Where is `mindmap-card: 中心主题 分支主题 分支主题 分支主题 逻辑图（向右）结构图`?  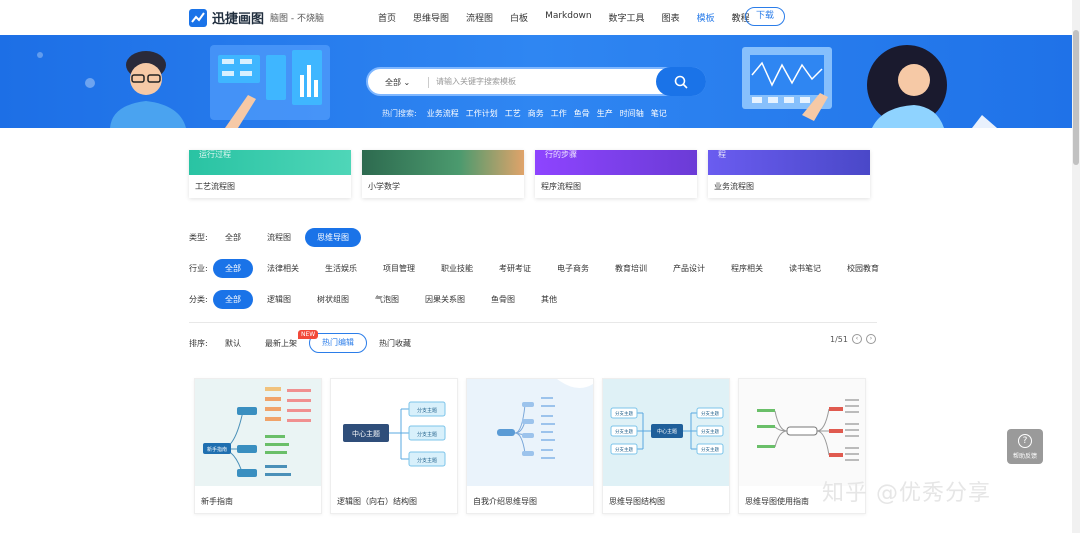 mindmap-card: 中心主题 分支主题 分支主题 分支主题 逻辑图（向右）结构图 is located at coordinates (394, 446).